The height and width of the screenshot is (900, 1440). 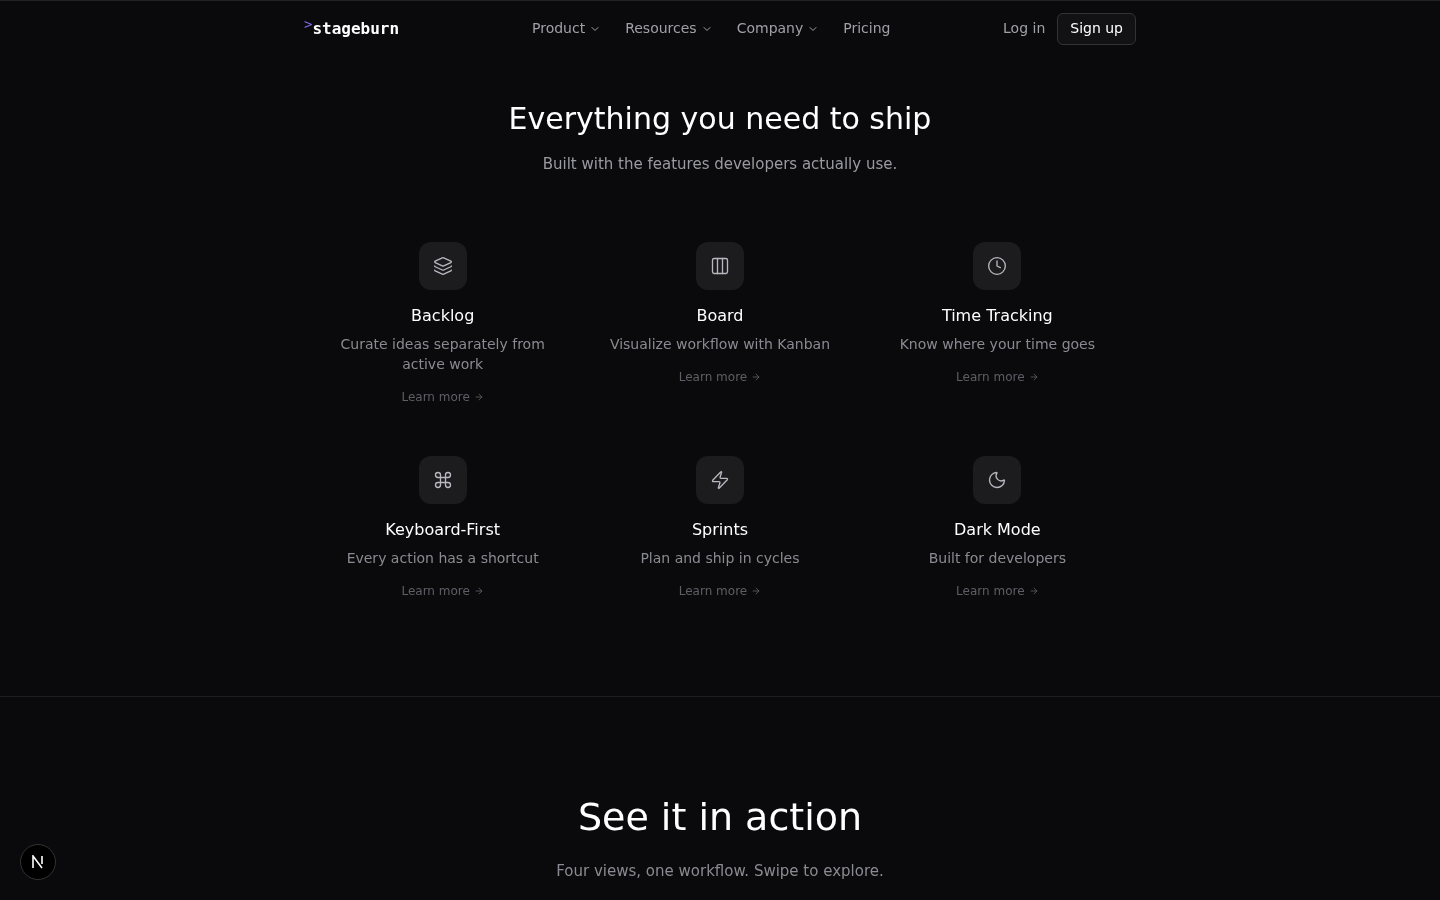 I want to click on logo-mark: >, so click(x=308, y=23).